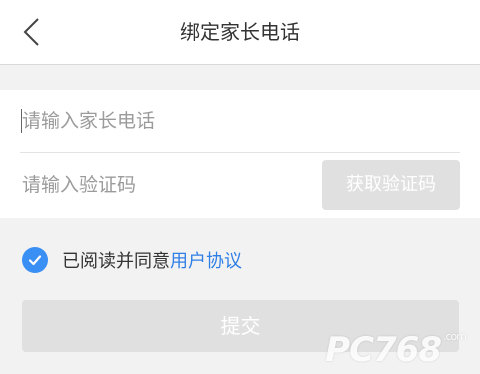 The width and height of the screenshot is (480, 374). Describe the element at coordinates (116, 261) in the screenshot. I see `agreement-text: 已阅读并同意` at that location.